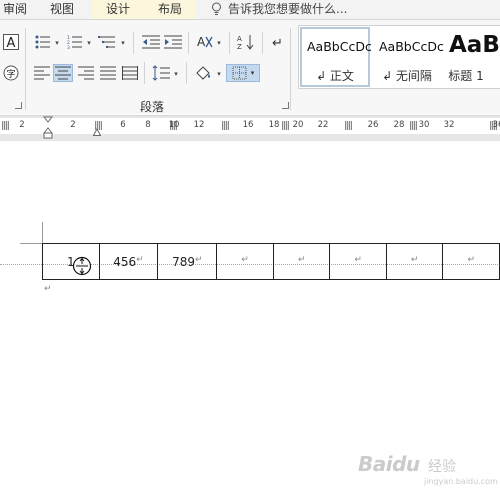 The height and width of the screenshot is (500, 500). I want to click on table-cell: 789↵, so click(187, 261).